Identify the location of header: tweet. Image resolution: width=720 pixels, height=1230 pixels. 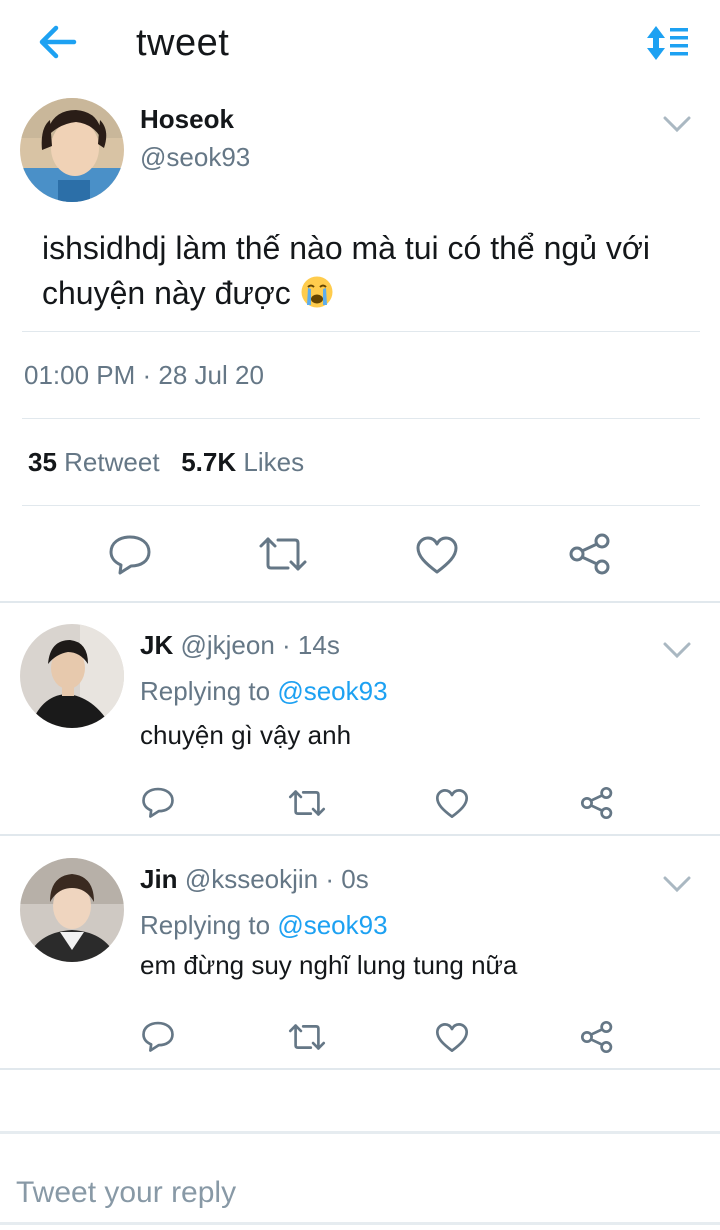
(360, 45).